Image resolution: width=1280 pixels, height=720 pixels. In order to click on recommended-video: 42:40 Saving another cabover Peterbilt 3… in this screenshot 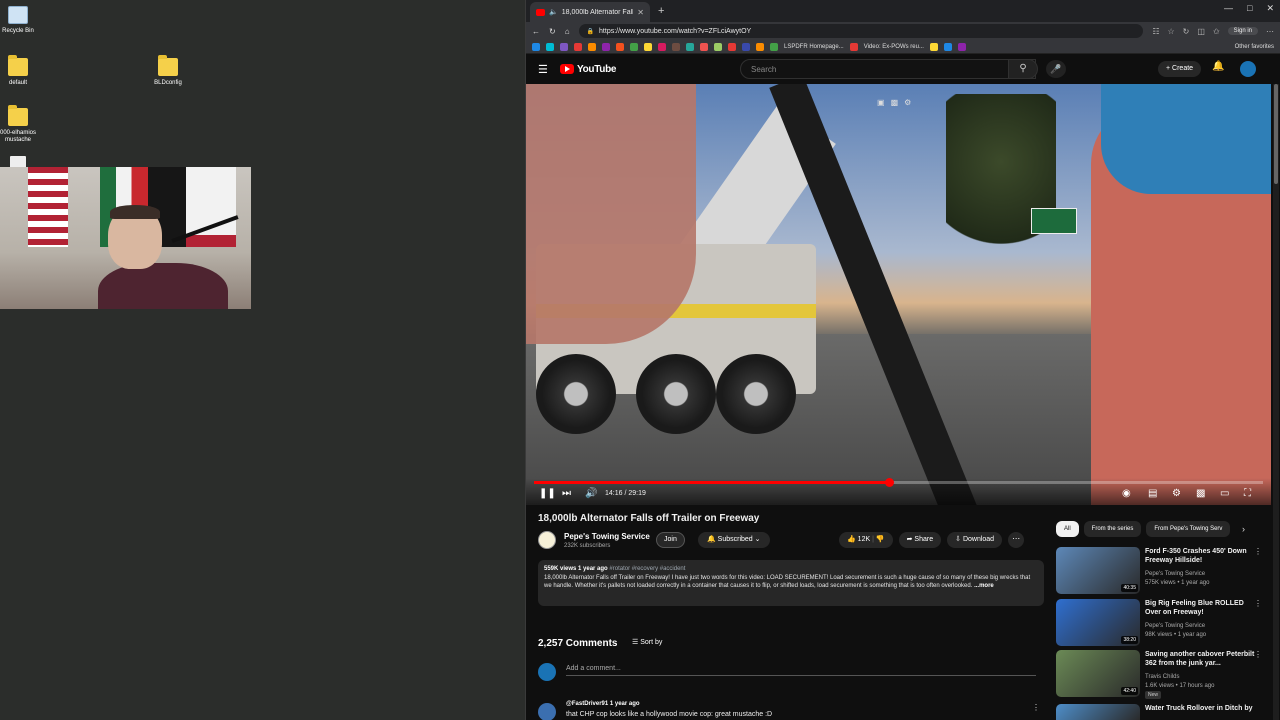, I will do `click(1159, 674)`.